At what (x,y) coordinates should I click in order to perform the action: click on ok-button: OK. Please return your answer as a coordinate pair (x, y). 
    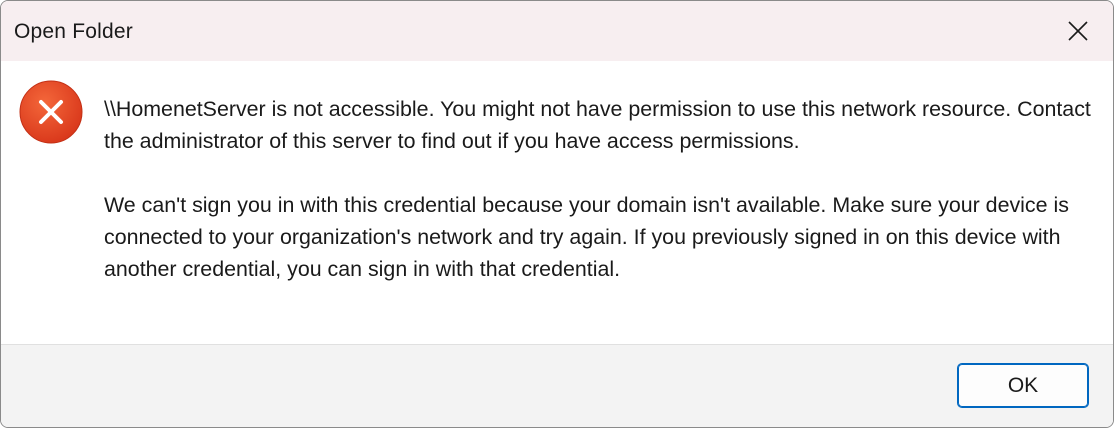
    Looking at the image, I should click on (1023, 385).